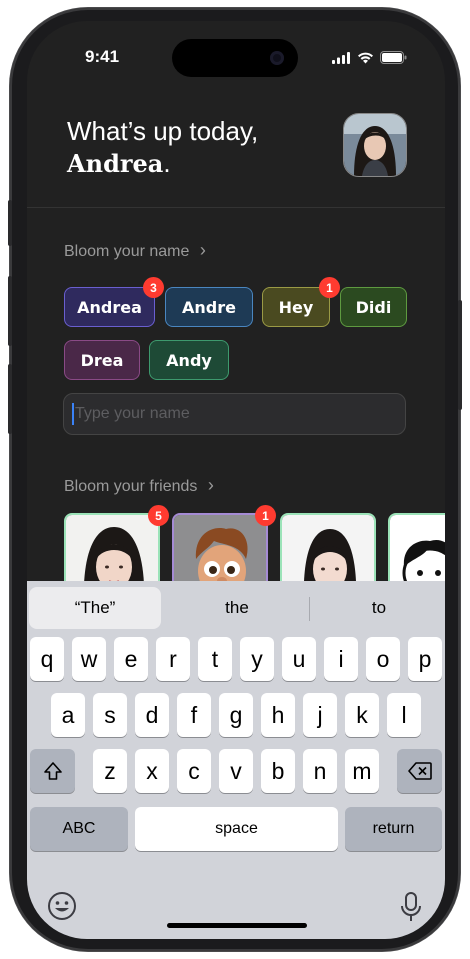  I want to click on key-o: o, so click(383, 659).